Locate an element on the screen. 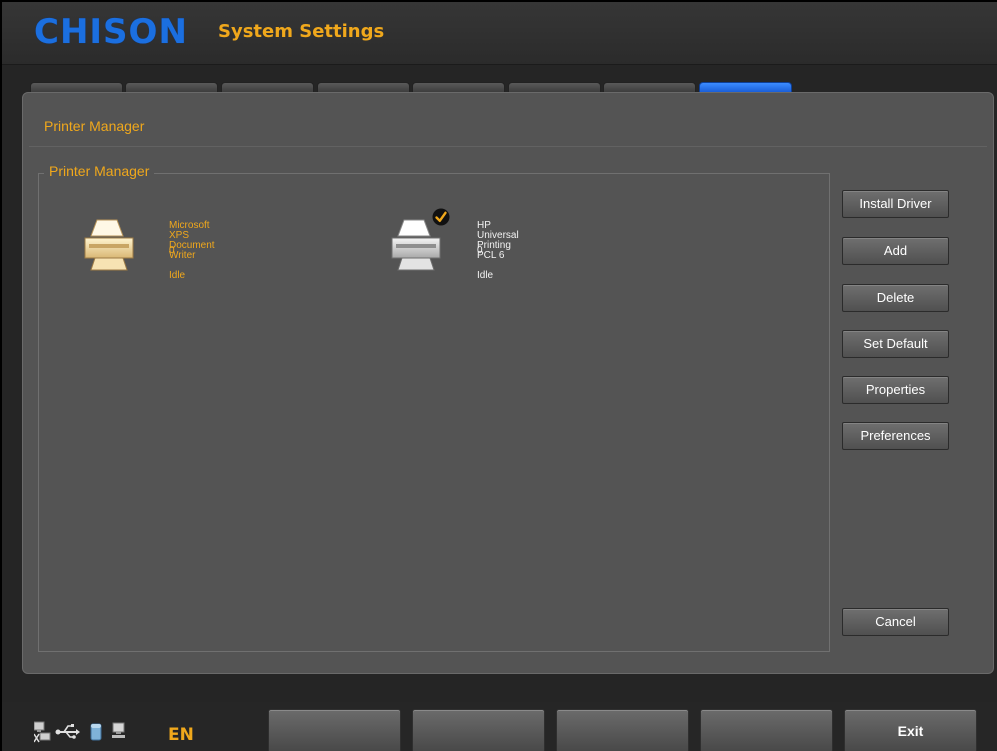 This screenshot has width=997, height=751. install-driver-button: Install Driver is located at coordinates (895, 204).